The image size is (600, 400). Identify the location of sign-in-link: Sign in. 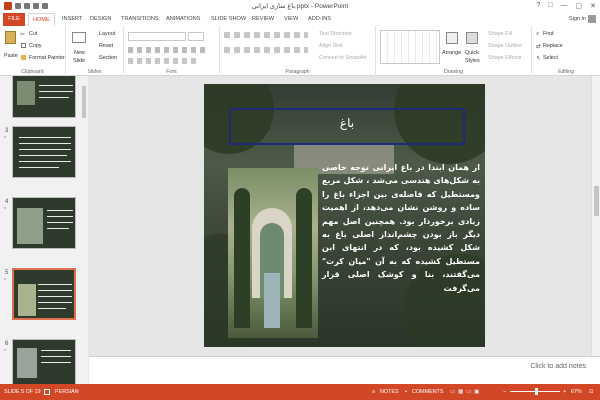
(577, 19).